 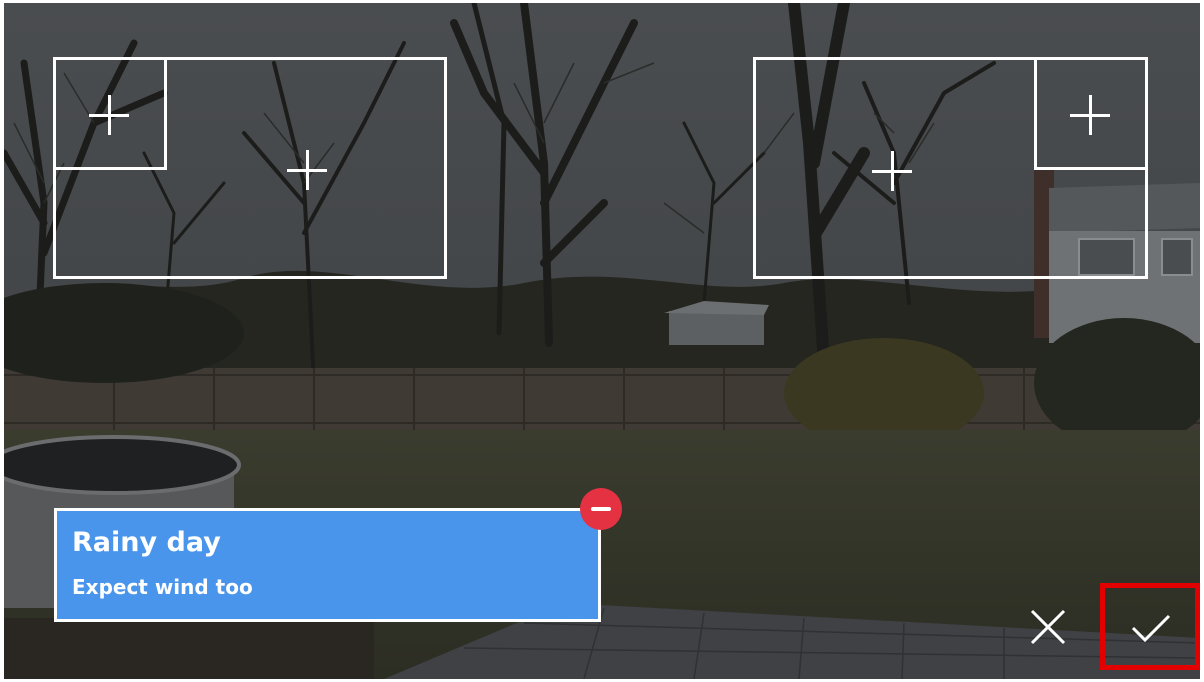 I want to click on close-icon, so click(x=1048, y=627).